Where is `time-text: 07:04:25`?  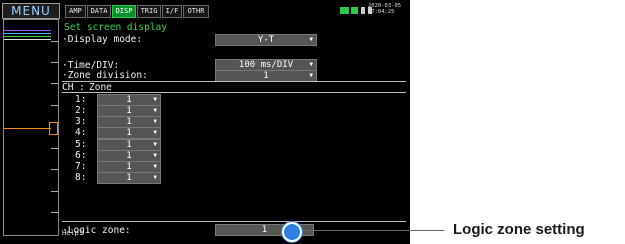 time-text: 07:04:25 is located at coordinates (381, 12).